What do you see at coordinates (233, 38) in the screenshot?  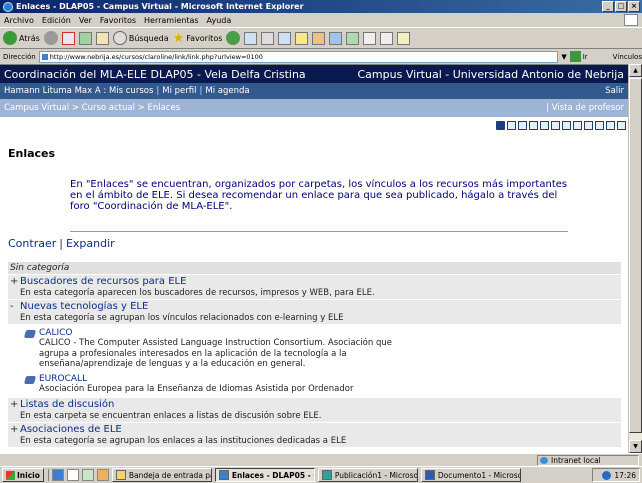 I see `history-icon` at bounding box center [233, 38].